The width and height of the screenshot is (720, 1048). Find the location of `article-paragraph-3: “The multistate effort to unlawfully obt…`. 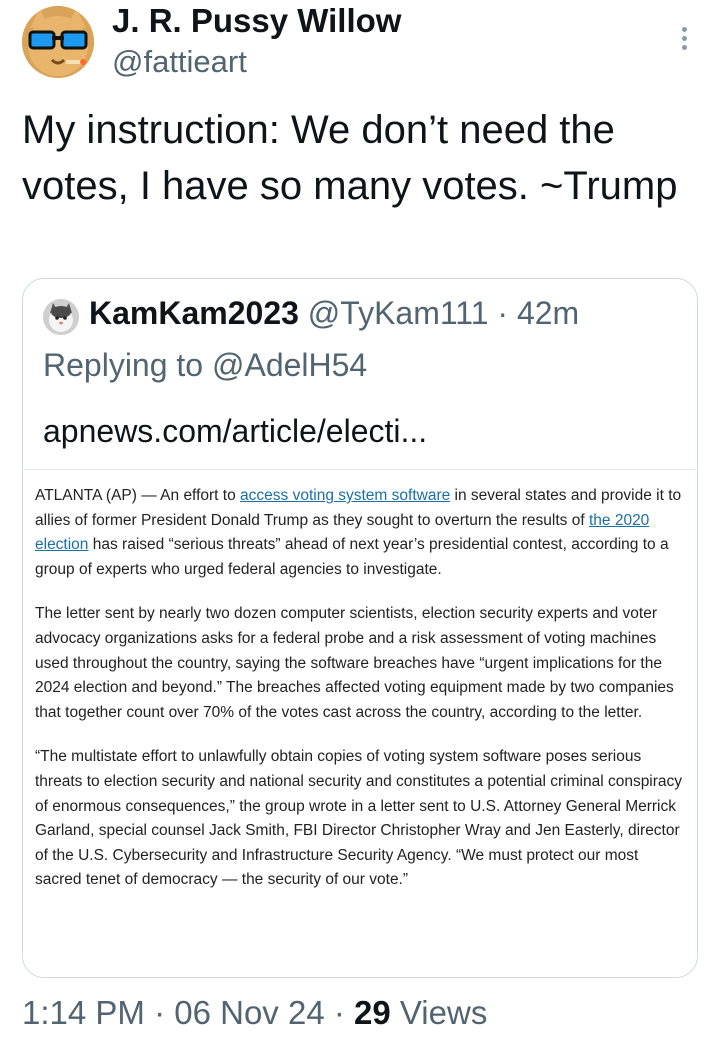

article-paragraph-3: “The multistate effort to unlawfully obt… is located at coordinates (359, 818).